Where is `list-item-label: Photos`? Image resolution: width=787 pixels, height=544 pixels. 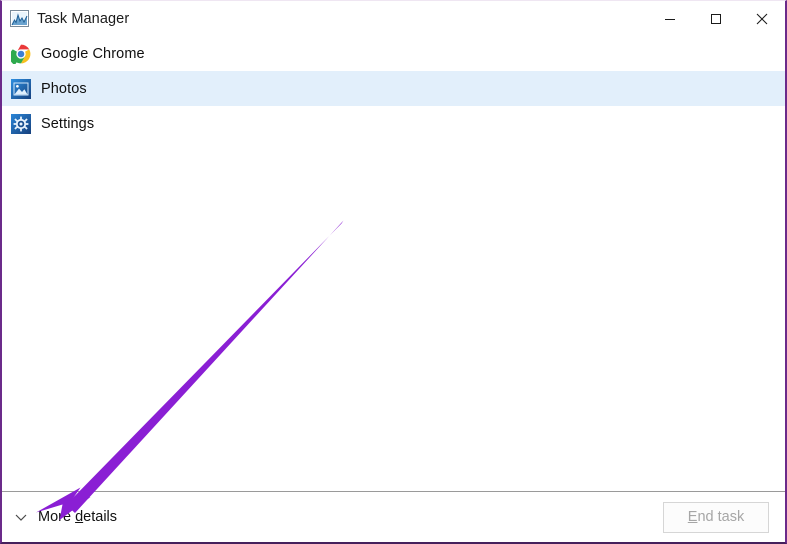 list-item-label: Photos is located at coordinates (64, 88).